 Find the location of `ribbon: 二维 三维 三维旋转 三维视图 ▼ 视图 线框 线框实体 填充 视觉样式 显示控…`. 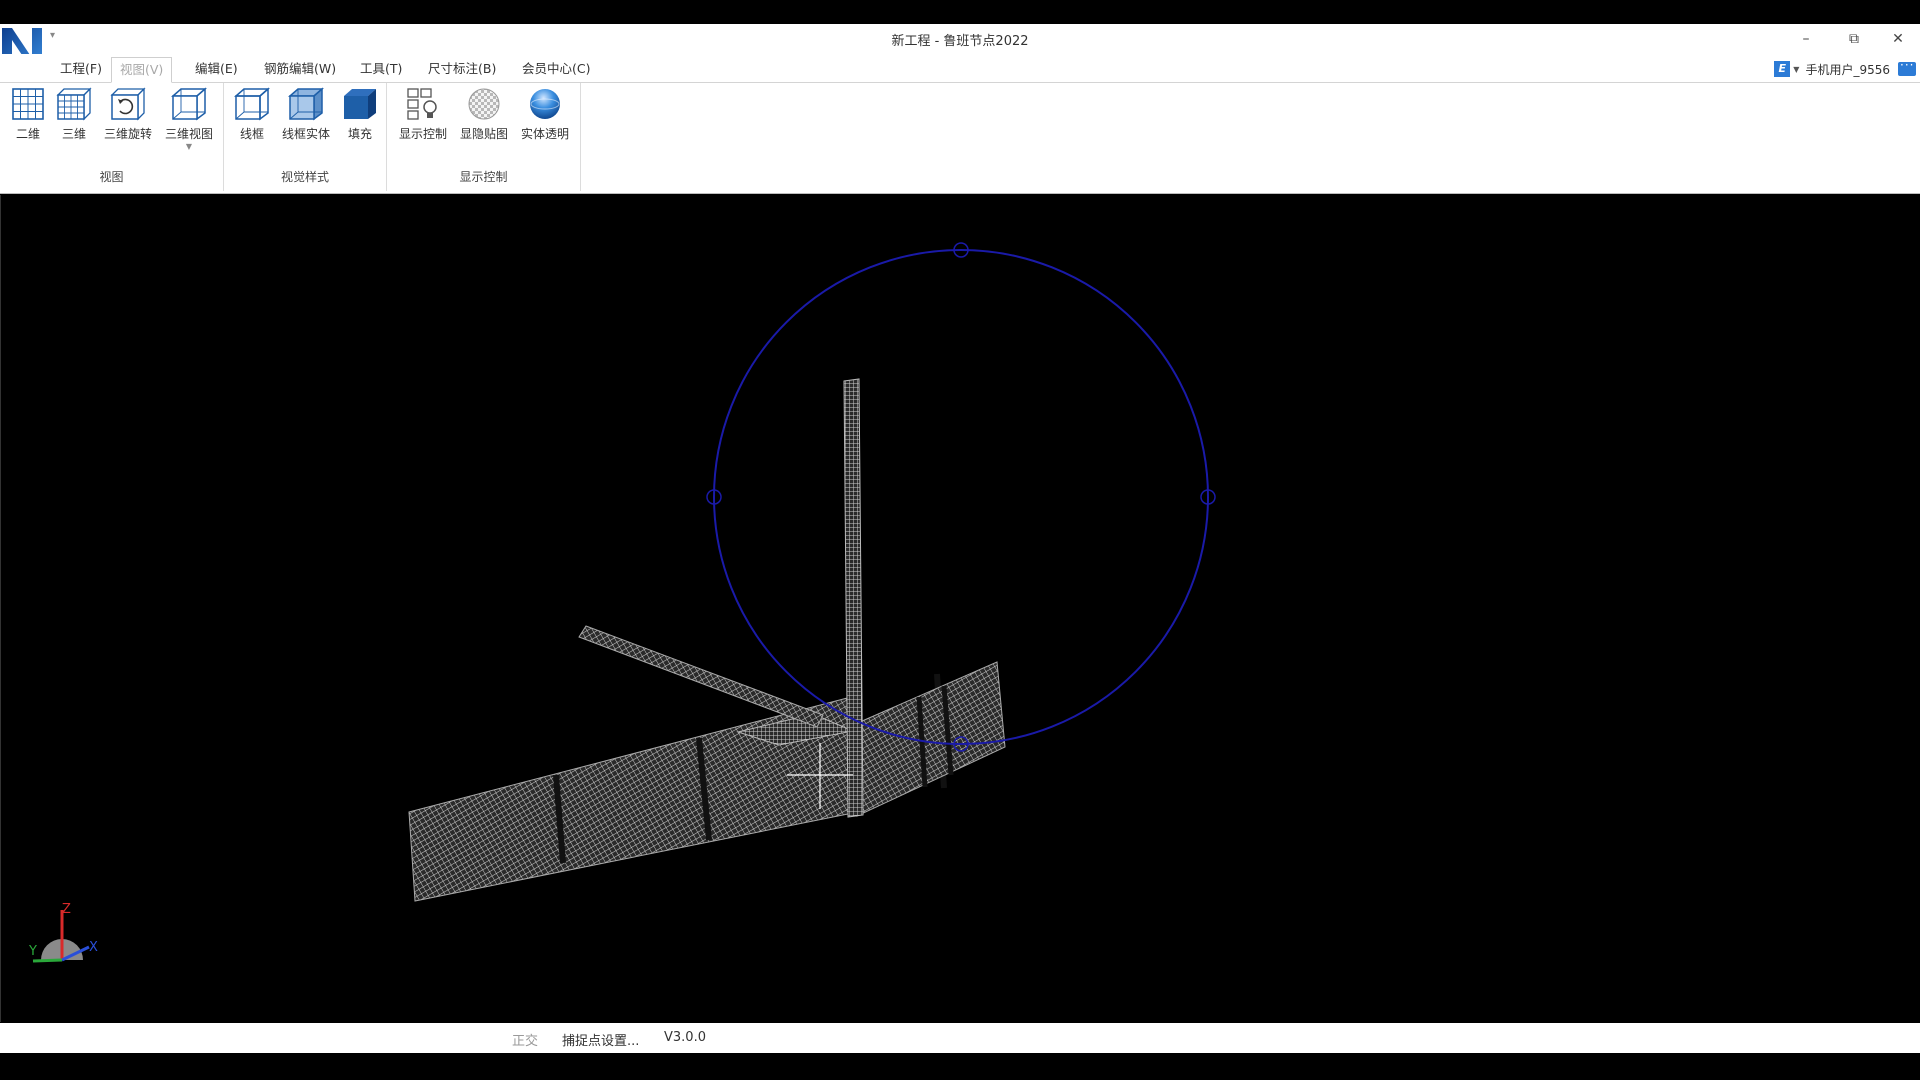

ribbon: 二维 三维 三维旋转 三维视图 ▼ 视图 线框 线框实体 填充 视觉样式 显示控… is located at coordinates (960, 138).